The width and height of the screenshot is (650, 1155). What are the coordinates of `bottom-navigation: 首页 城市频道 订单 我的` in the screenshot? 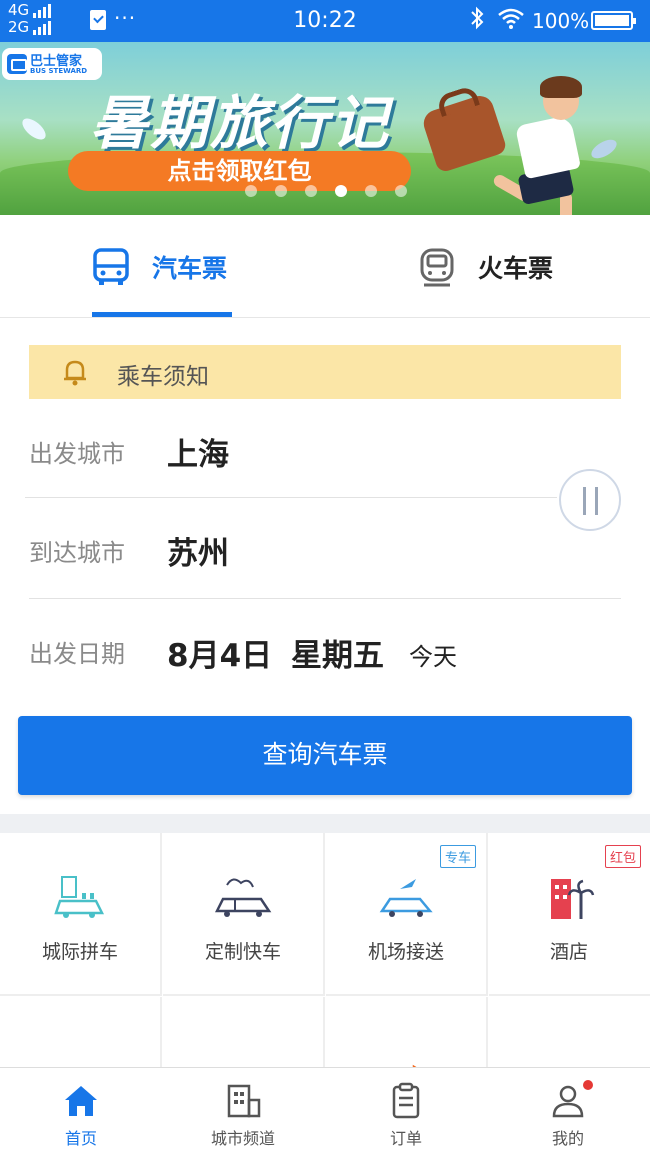 It's located at (325, 1111).